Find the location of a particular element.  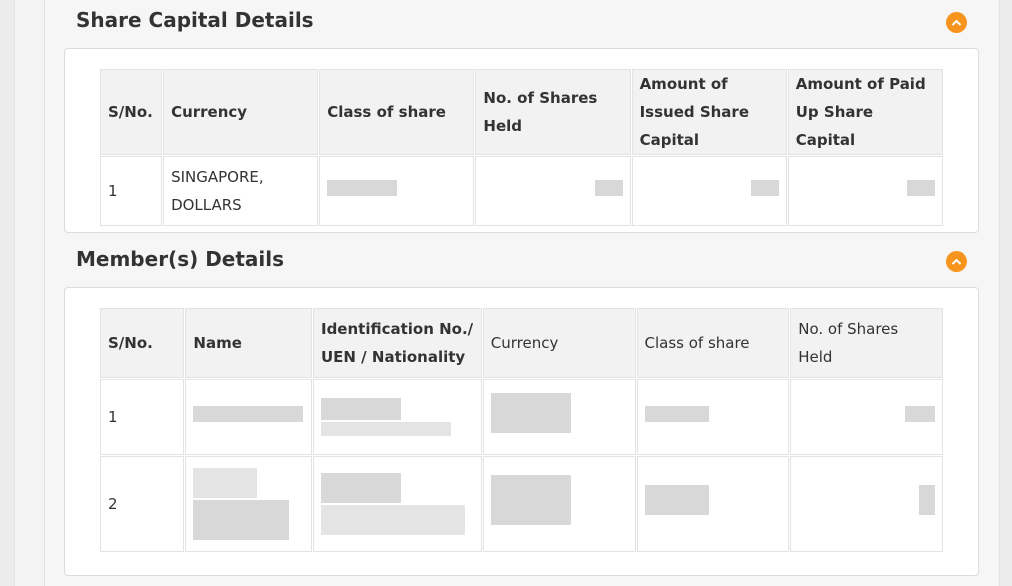

cell-paid-redacted is located at coordinates (865, 191).